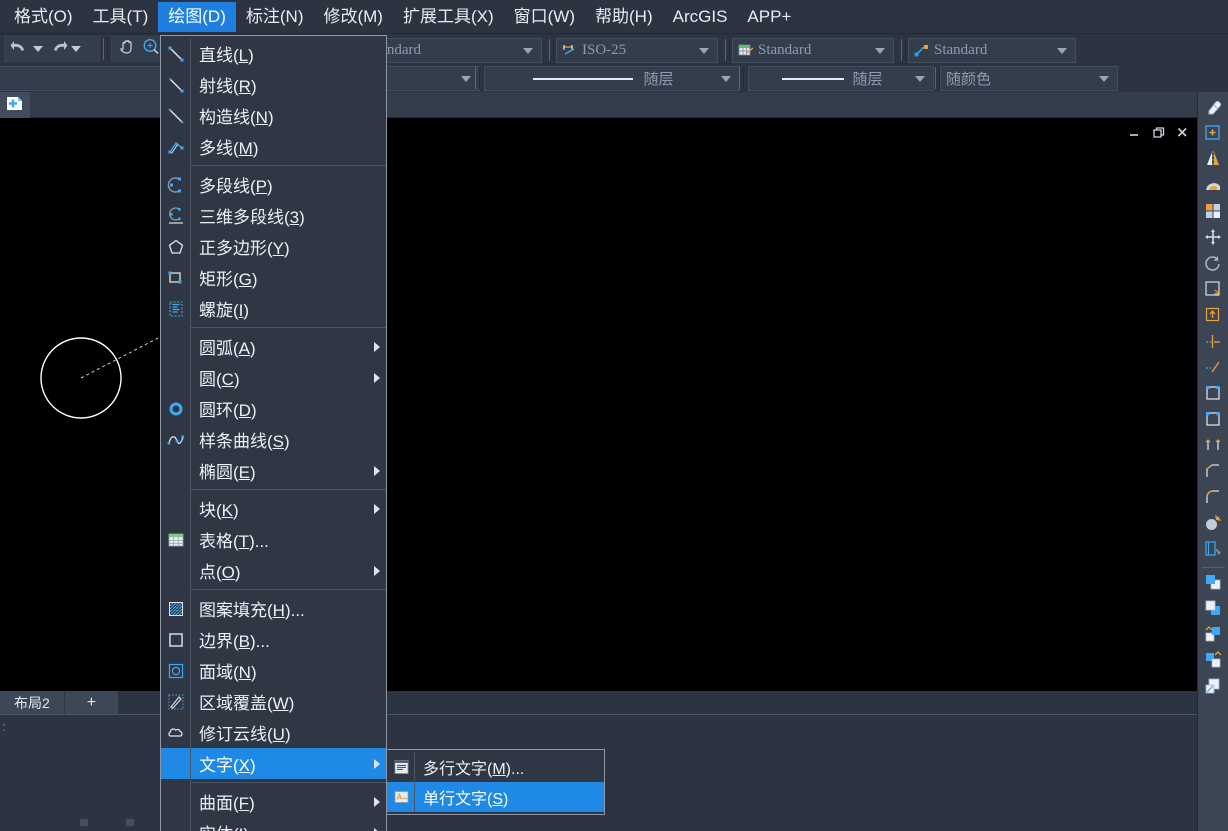  I want to click on offset-button, so click(1213, 187).